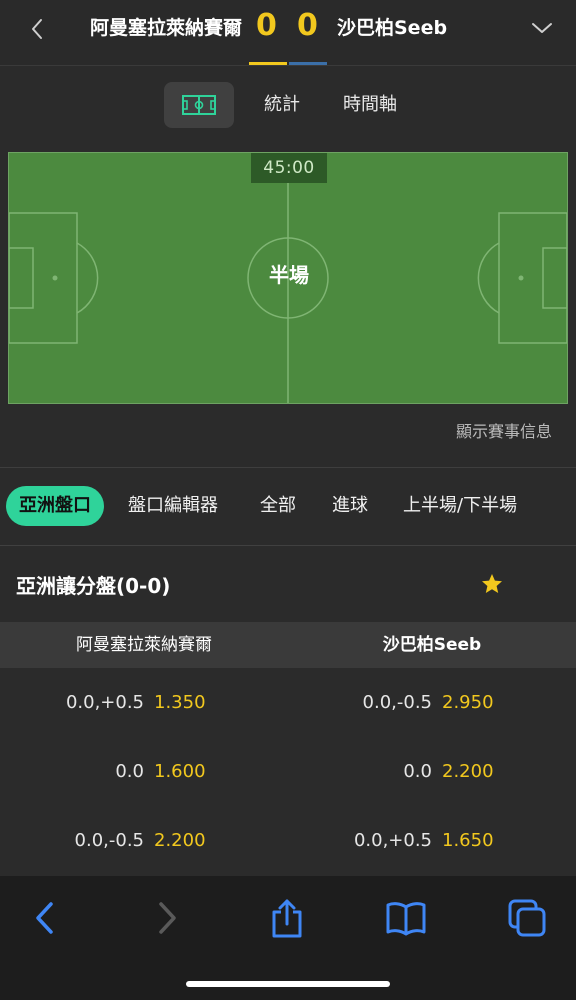 This screenshot has height=1000, width=576. I want to click on view-tabs: 統計 時間軸, so click(288, 106).